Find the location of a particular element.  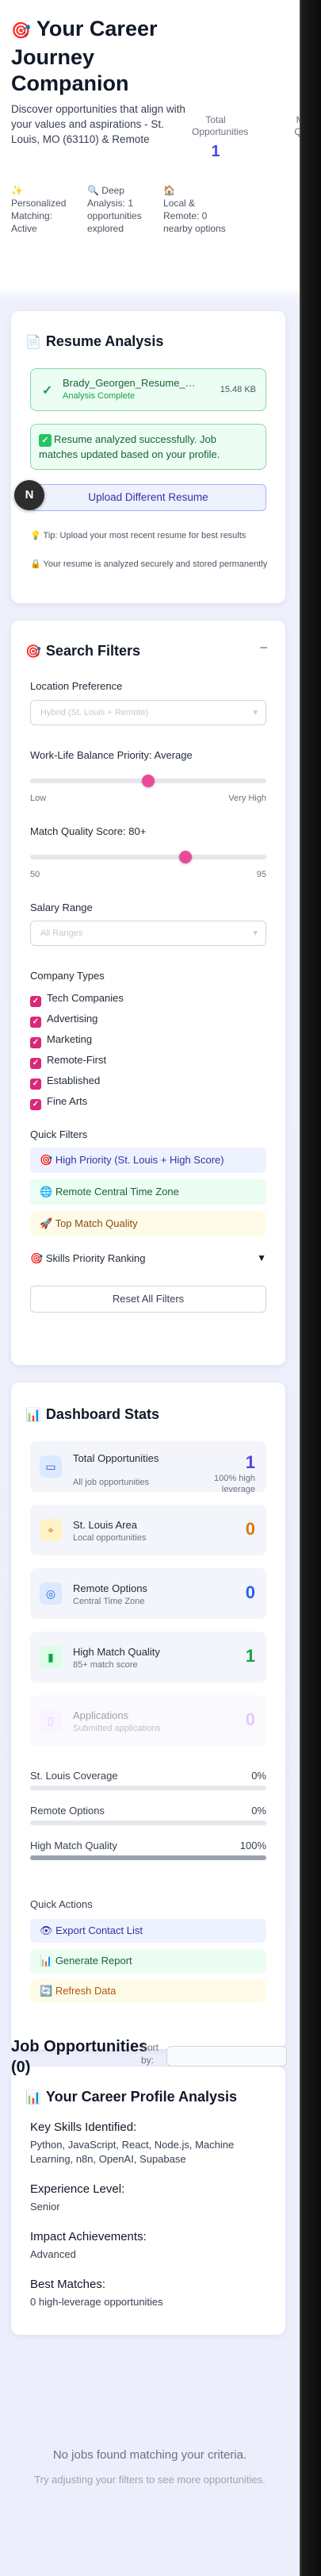

high-match-percent: 100% is located at coordinates (252, 1846).